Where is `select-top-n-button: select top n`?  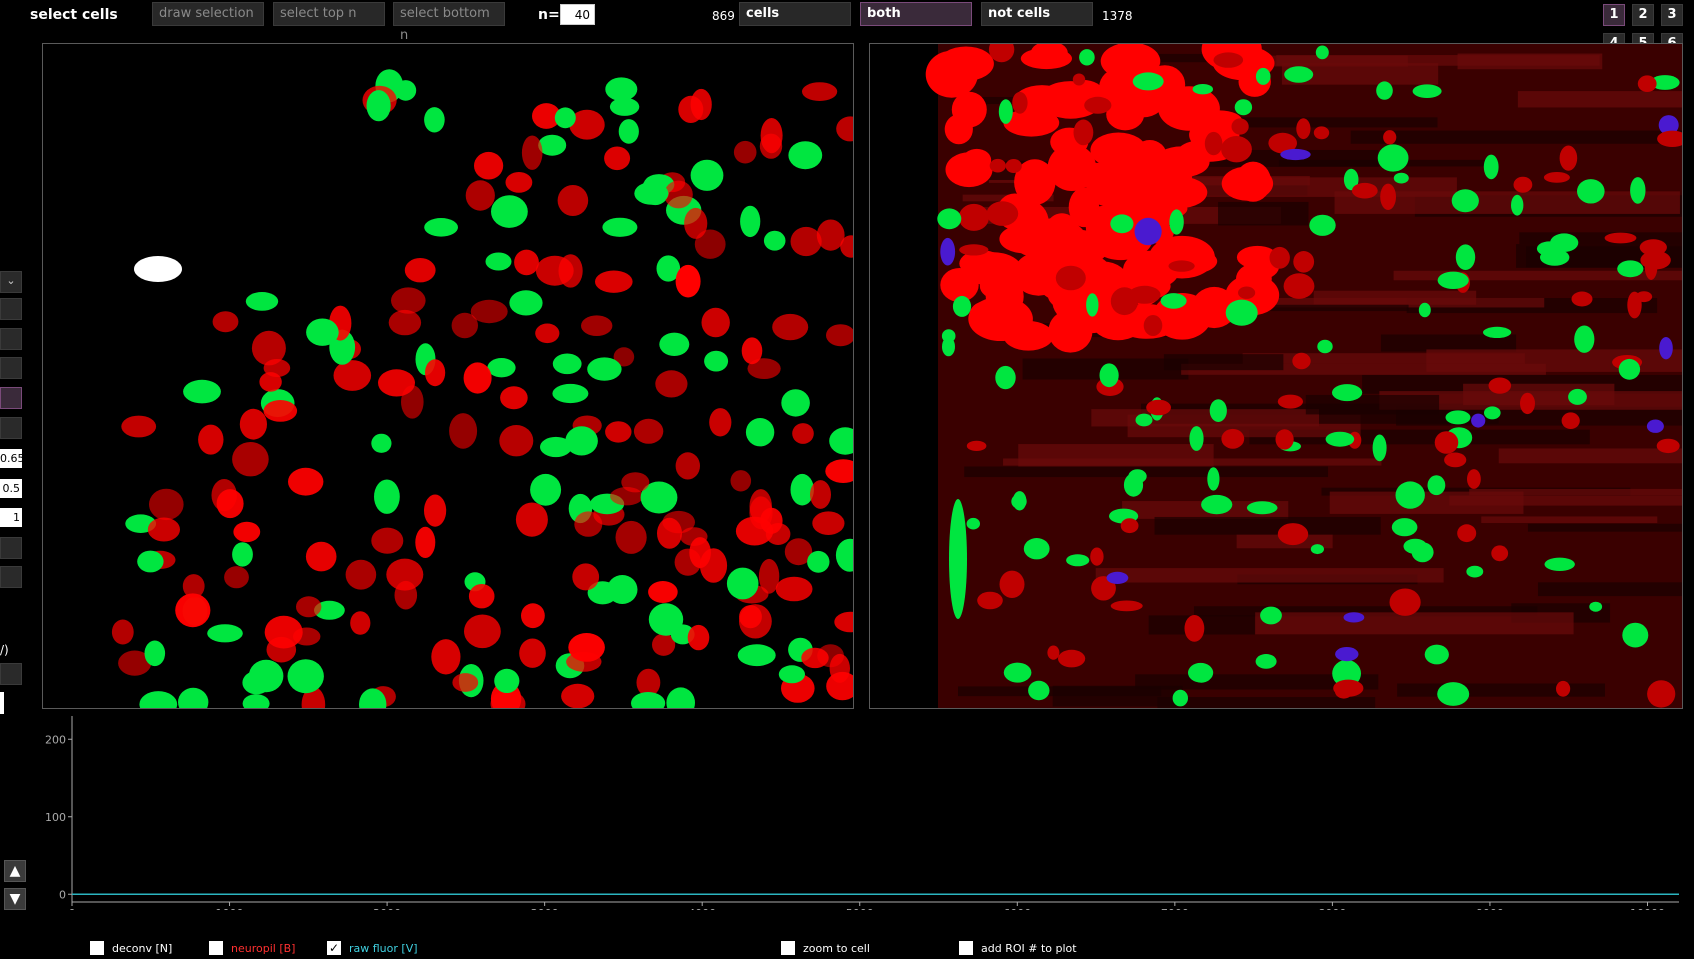 select-top-n-button: select top n is located at coordinates (329, 14).